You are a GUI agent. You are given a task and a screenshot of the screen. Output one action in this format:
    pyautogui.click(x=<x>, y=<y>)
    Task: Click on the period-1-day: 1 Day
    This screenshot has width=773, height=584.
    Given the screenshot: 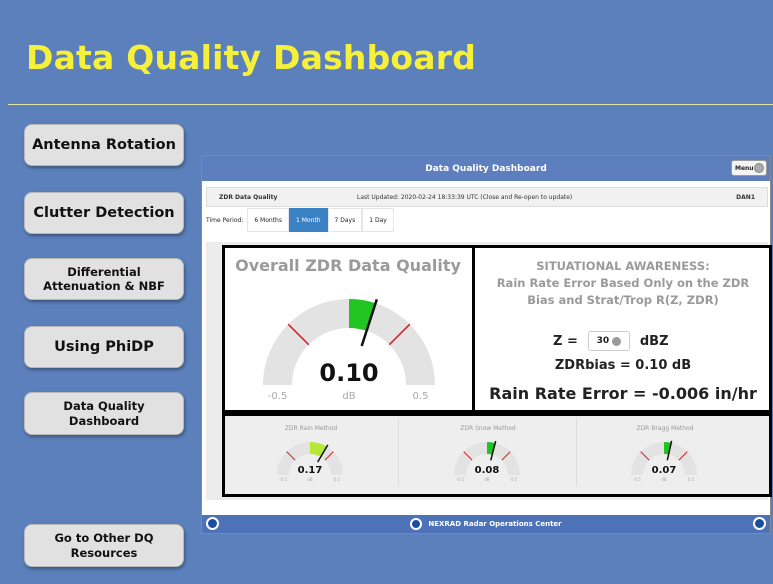 What is the action you would take?
    pyautogui.click(x=378, y=220)
    